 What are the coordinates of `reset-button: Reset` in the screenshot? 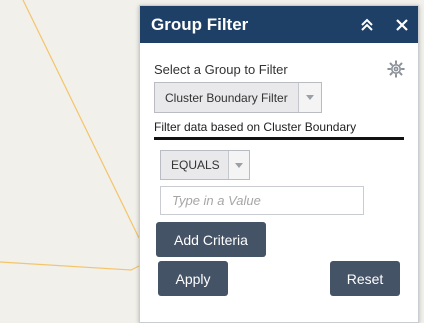 It's located at (365, 278).